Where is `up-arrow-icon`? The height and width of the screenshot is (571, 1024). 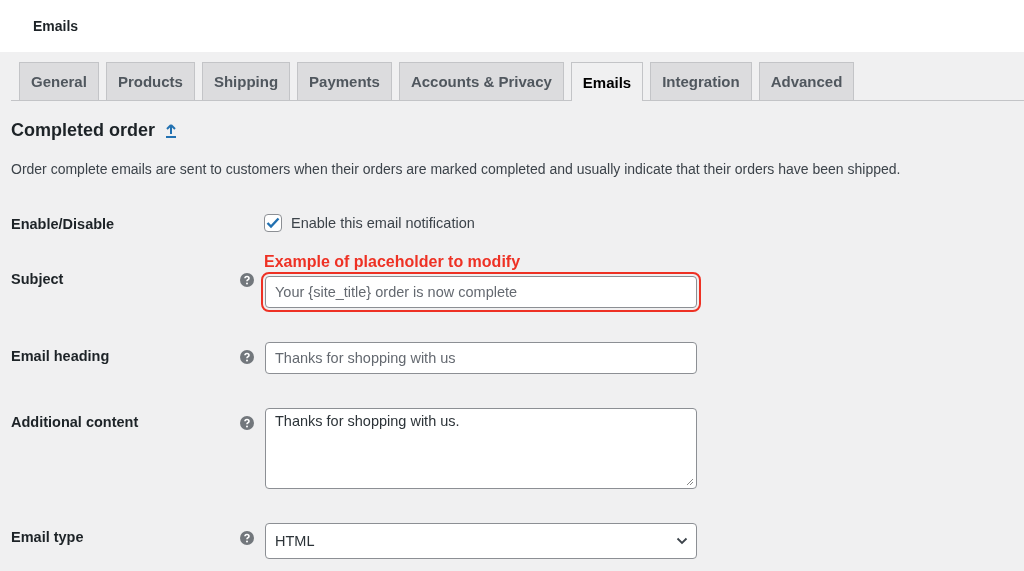 up-arrow-icon is located at coordinates (171, 130).